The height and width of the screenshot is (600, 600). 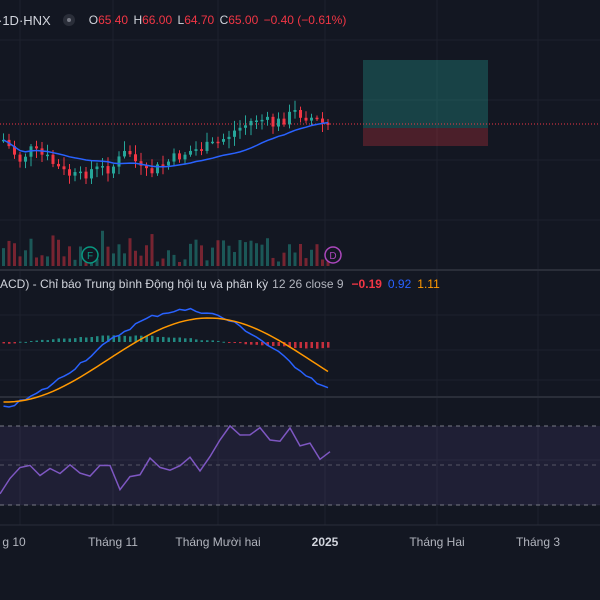 I want to click on macd-params: 12 26 close 9, so click(x=308, y=284).